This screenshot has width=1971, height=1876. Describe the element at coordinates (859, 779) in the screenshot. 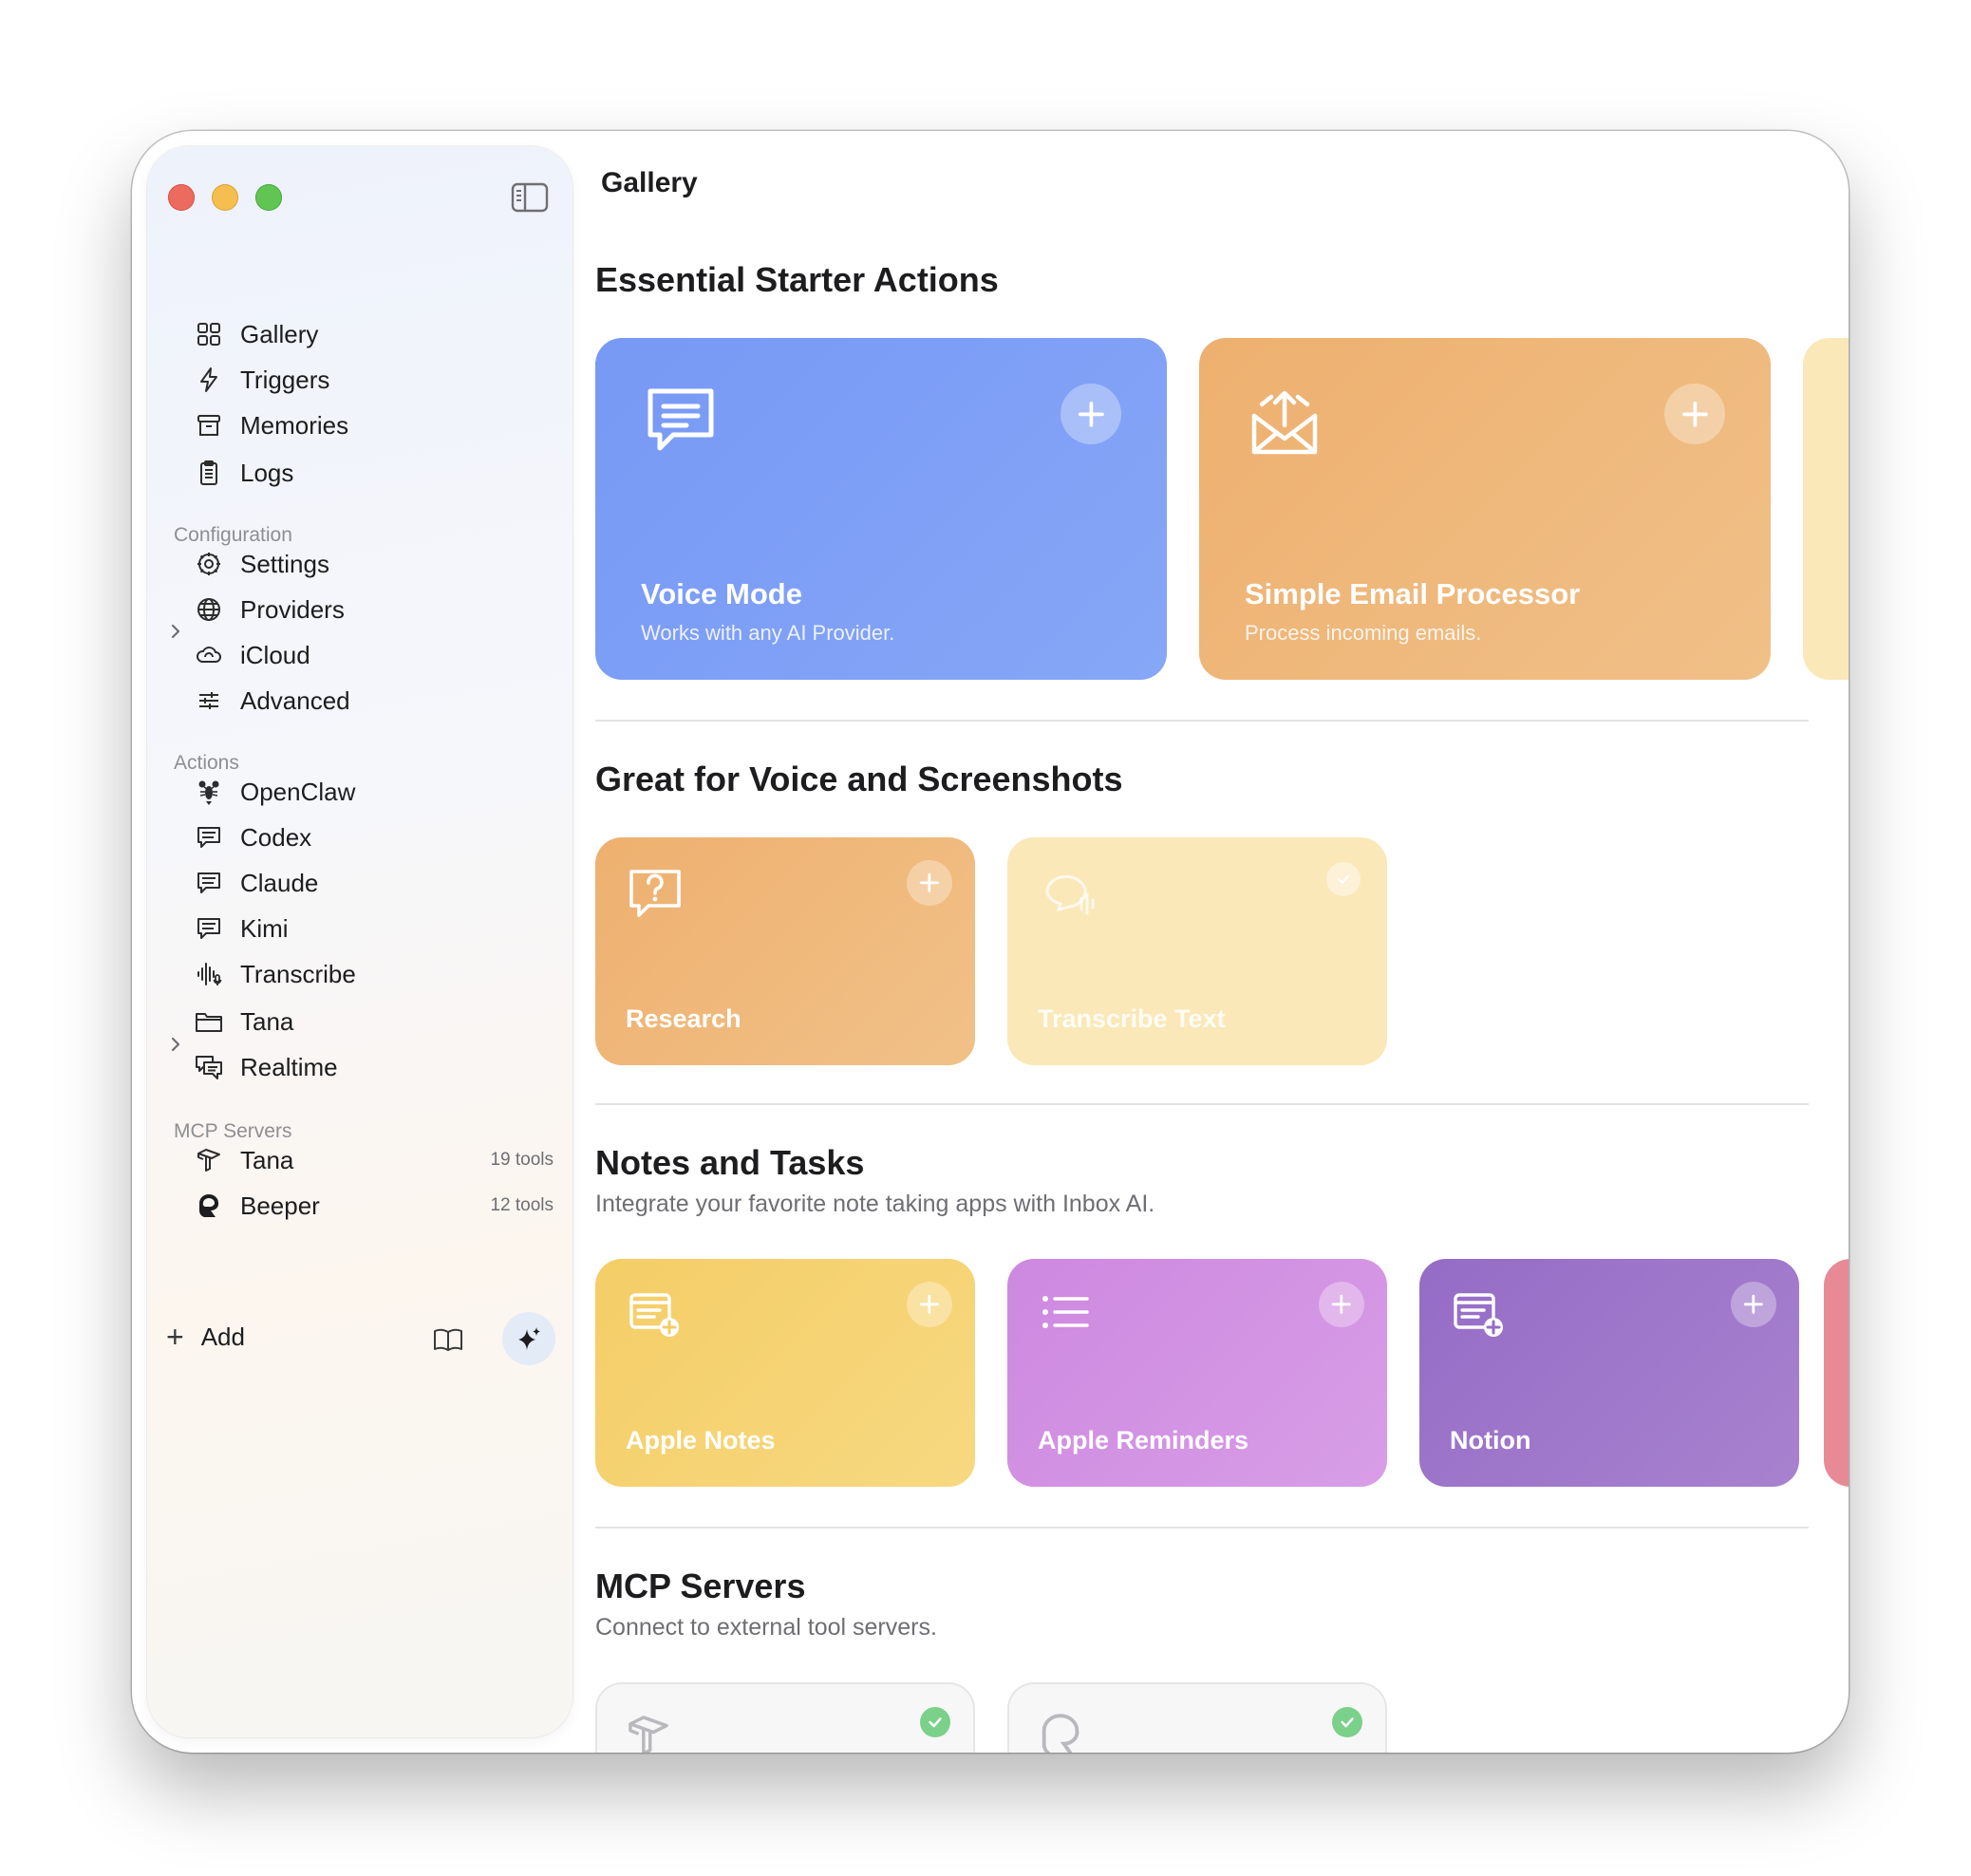

I see `section-title-voice: Great for Voice and Screenshots` at that location.